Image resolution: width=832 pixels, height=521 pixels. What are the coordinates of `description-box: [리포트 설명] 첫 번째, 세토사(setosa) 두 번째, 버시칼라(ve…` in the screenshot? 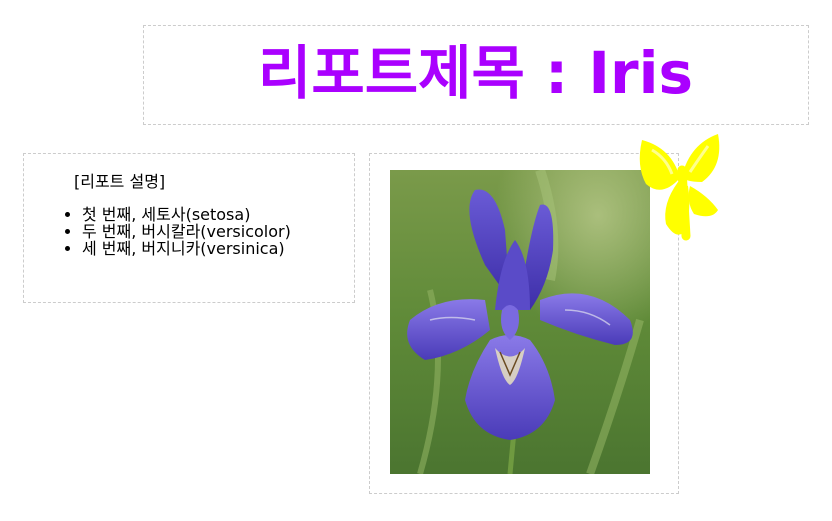 It's located at (189, 228).